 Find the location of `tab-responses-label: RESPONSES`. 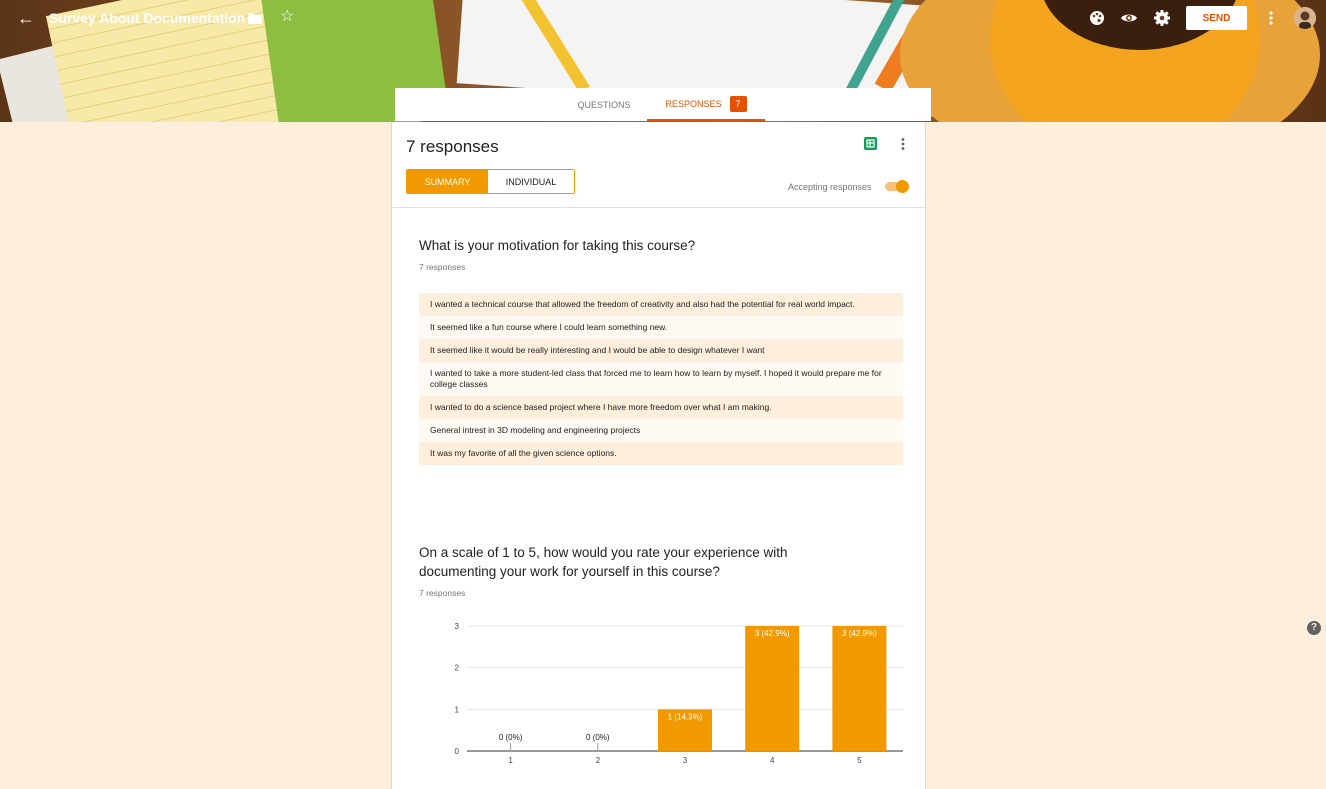

tab-responses-label: RESPONSES is located at coordinates (693, 103).